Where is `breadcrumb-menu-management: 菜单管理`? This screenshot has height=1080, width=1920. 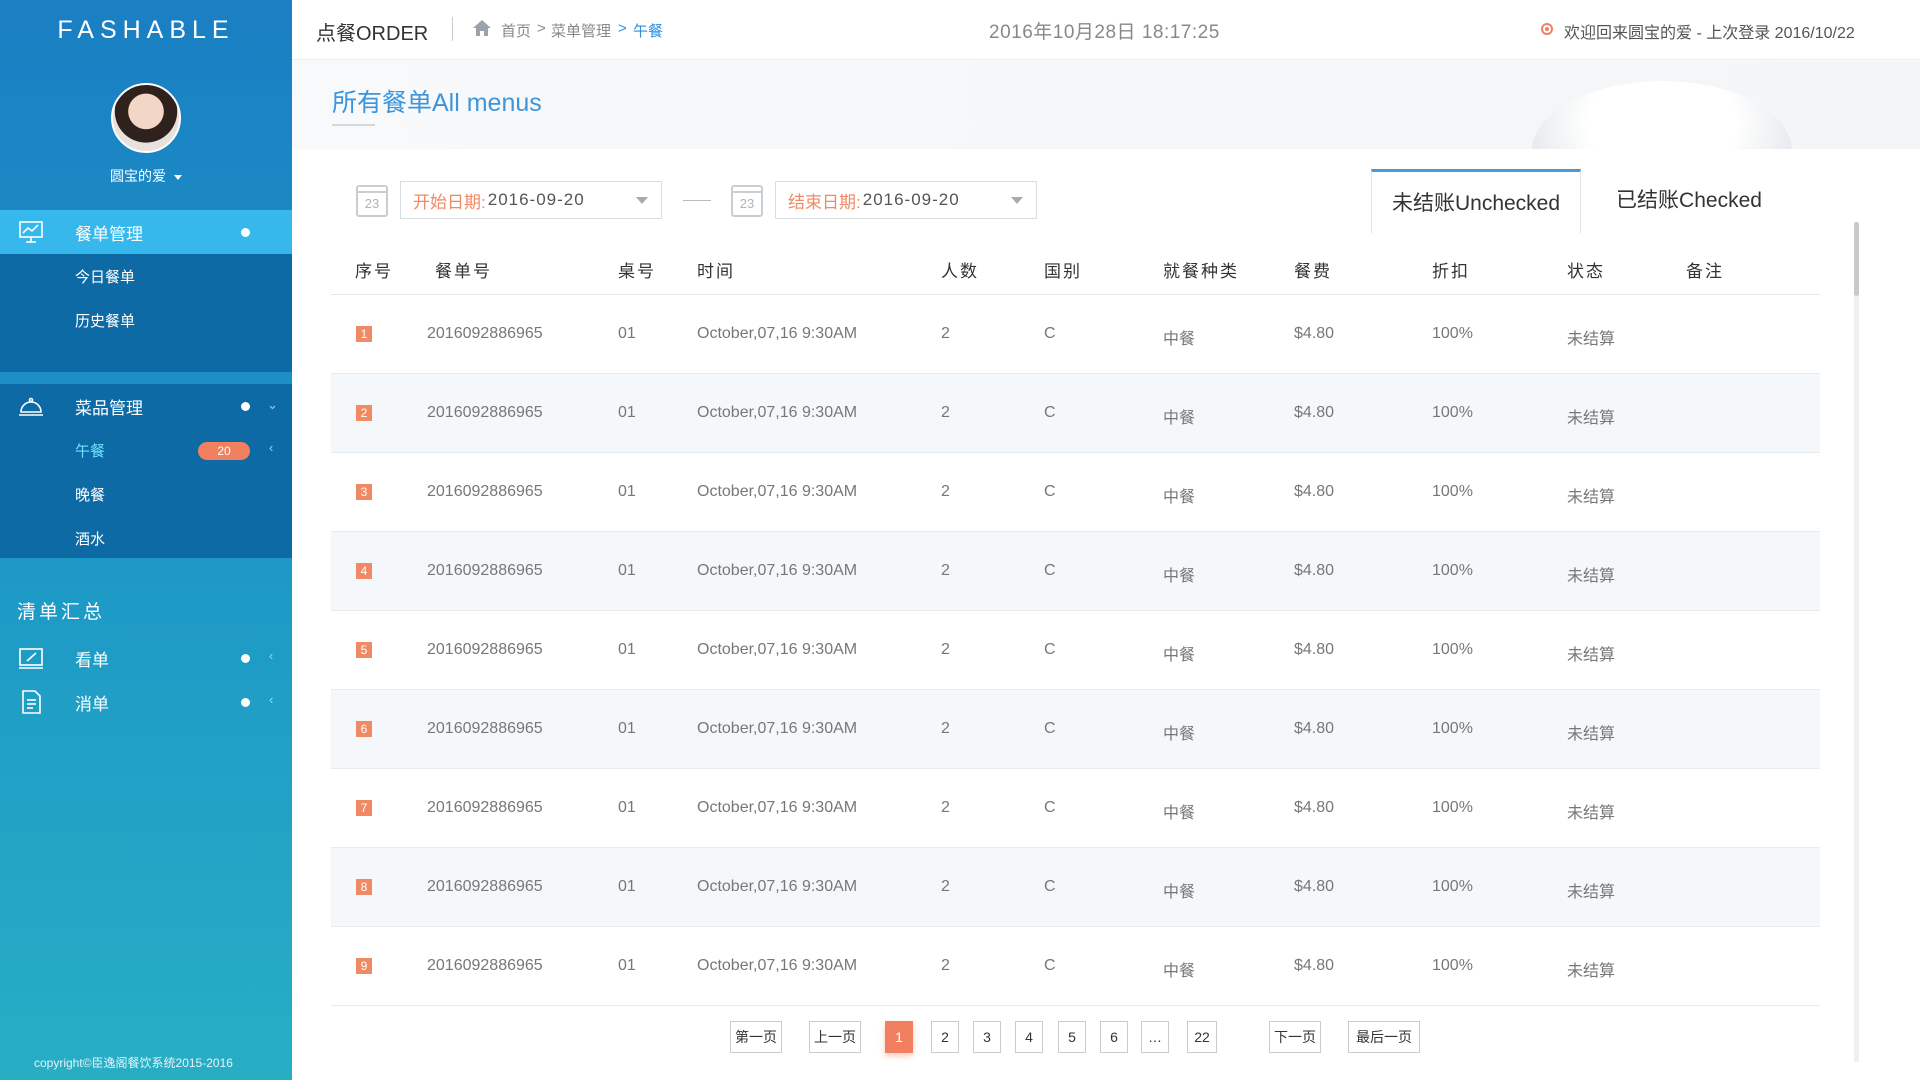
breadcrumb-menu-management: 菜单管理 is located at coordinates (581, 30).